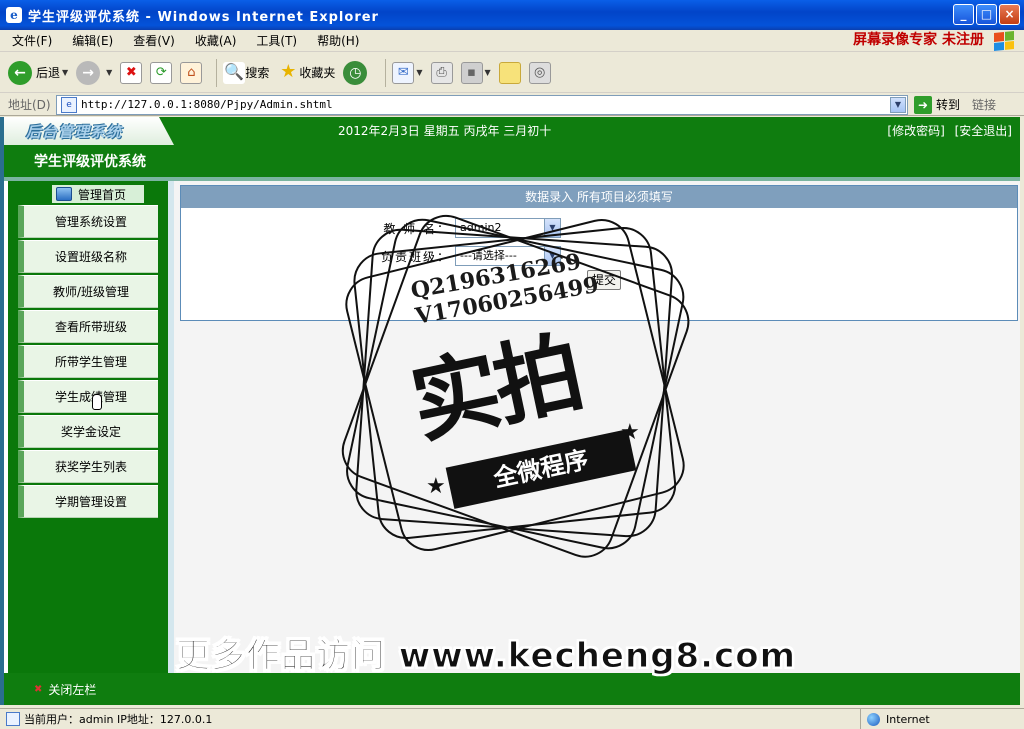 The image size is (1024, 729). Describe the element at coordinates (983, 131) in the screenshot. I see `logout-link: [安全退出]` at that location.